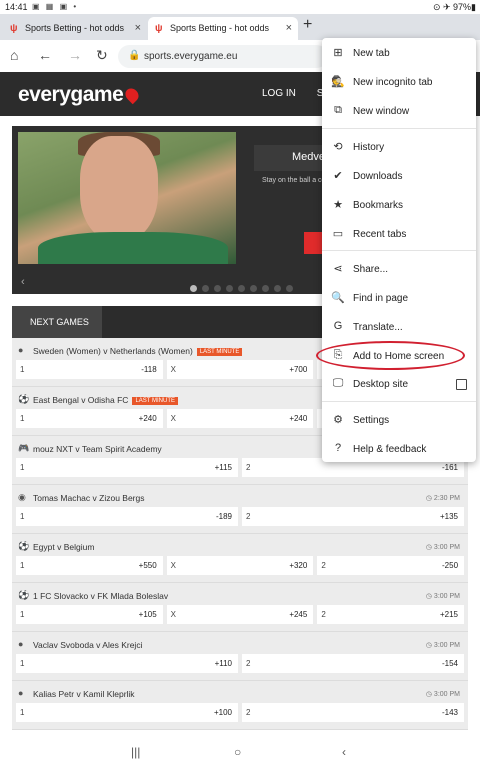 The image size is (480, 768). What do you see at coordinates (298, 614) in the screenshot?
I see `odds-value: +245` at bounding box center [298, 614].